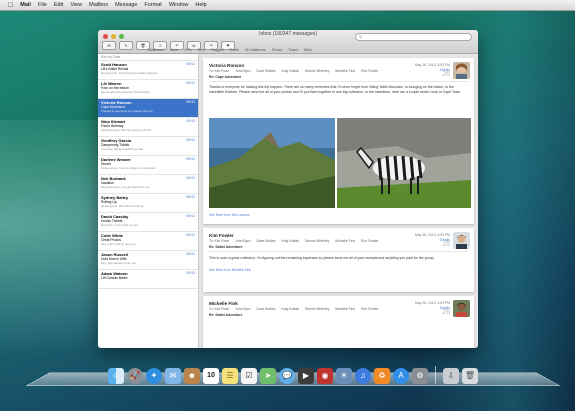 This screenshot has height=411, width=575. Describe the element at coordinates (187, 50) in the screenshot. I see `fav-vips: VIPs` at that location.